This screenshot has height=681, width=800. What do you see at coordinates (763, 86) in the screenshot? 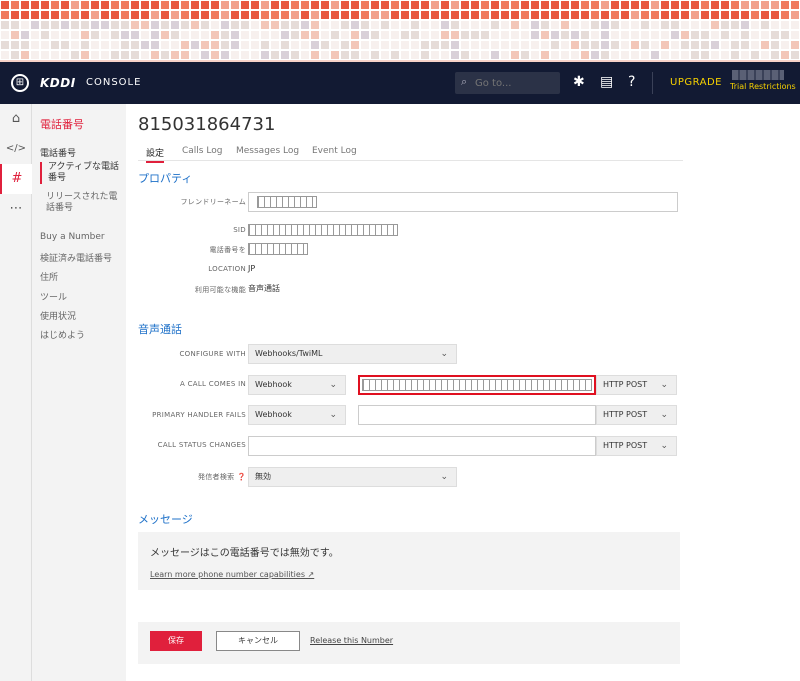
I see `trial-restrictions-link: Trial Restrictions` at bounding box center [763, 86].